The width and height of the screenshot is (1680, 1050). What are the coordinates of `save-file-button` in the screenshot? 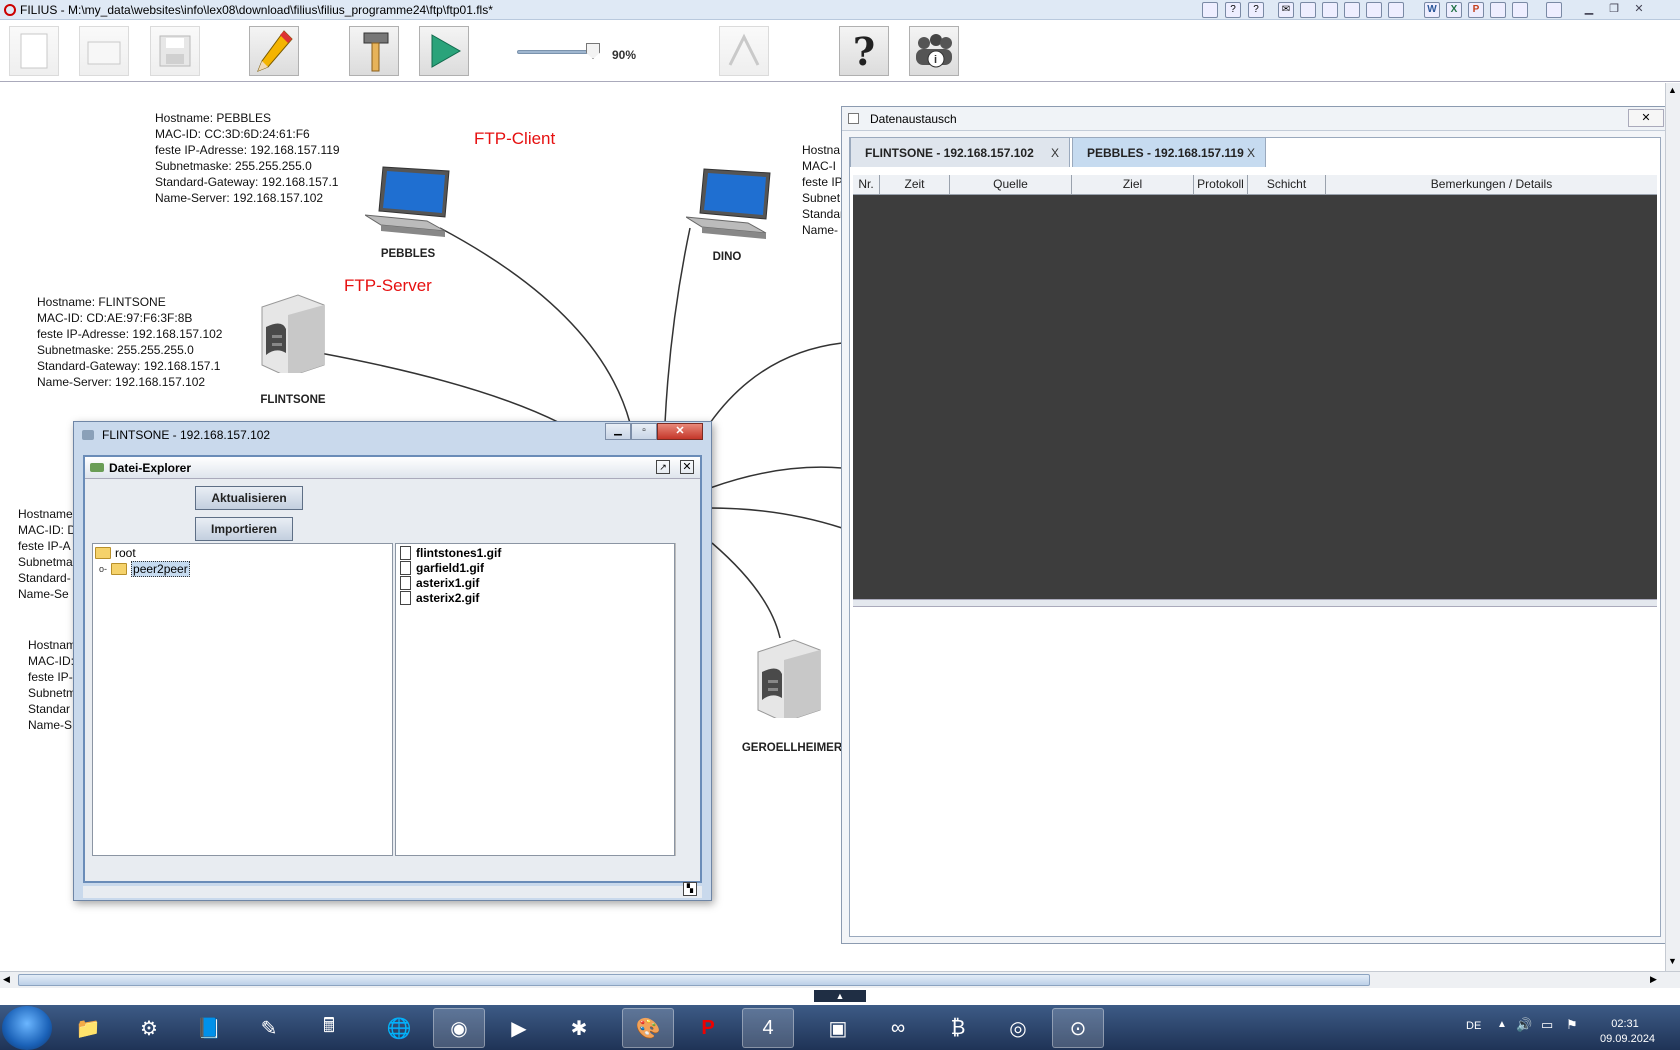 It's located at (175, 51).